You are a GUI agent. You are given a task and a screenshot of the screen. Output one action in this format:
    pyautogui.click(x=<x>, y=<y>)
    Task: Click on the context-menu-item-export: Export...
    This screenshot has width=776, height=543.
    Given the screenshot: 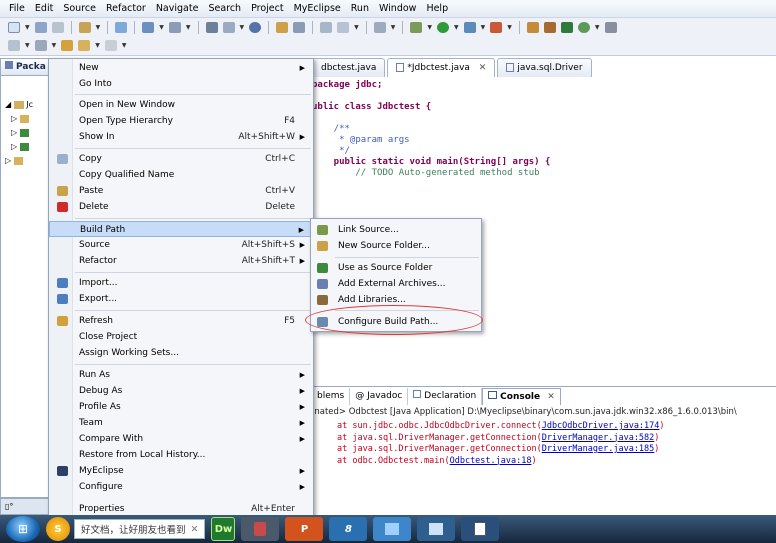 What is the action you would take?
    pyautogui.click(x=181, y=299)
    